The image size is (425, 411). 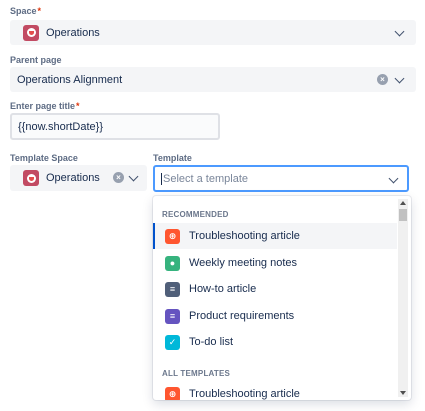 I want to click on template-space-value: Operations, so click(x=73, y=178).